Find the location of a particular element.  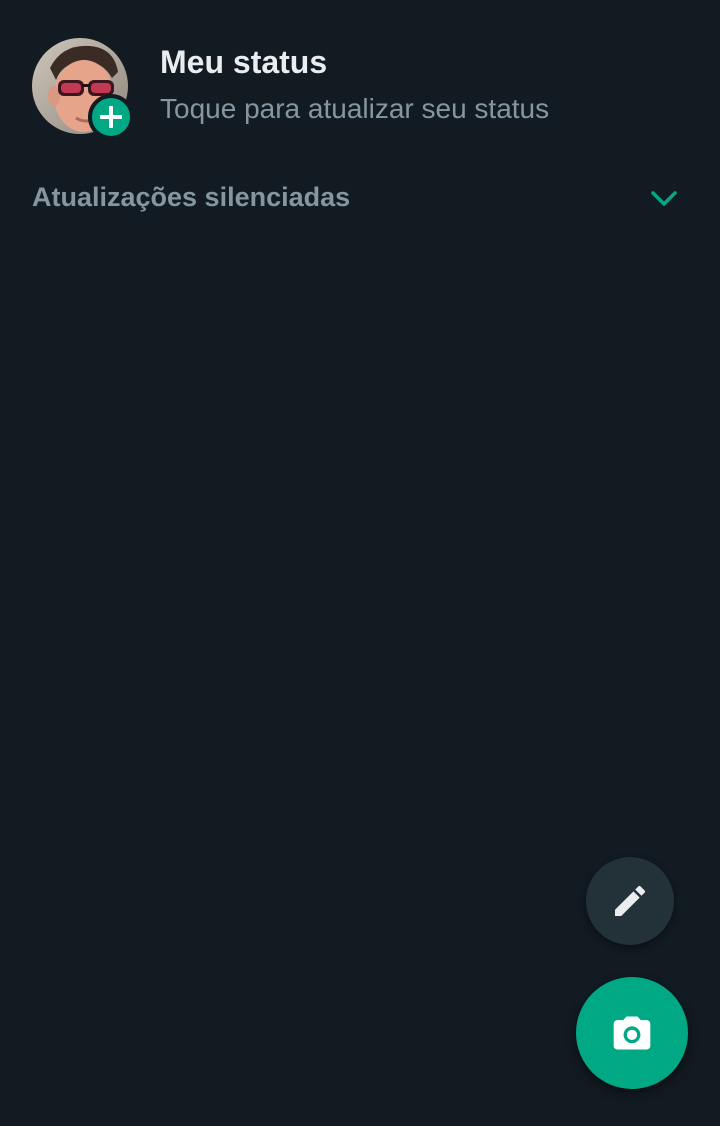

plus-icon is located at coordinates (111, 117).